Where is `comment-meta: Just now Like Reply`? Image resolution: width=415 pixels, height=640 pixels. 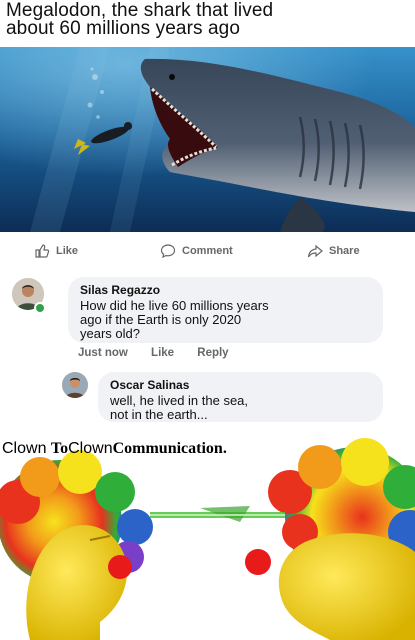 comment-meta: Just now Like Reply is located at coordinates (163, 353).